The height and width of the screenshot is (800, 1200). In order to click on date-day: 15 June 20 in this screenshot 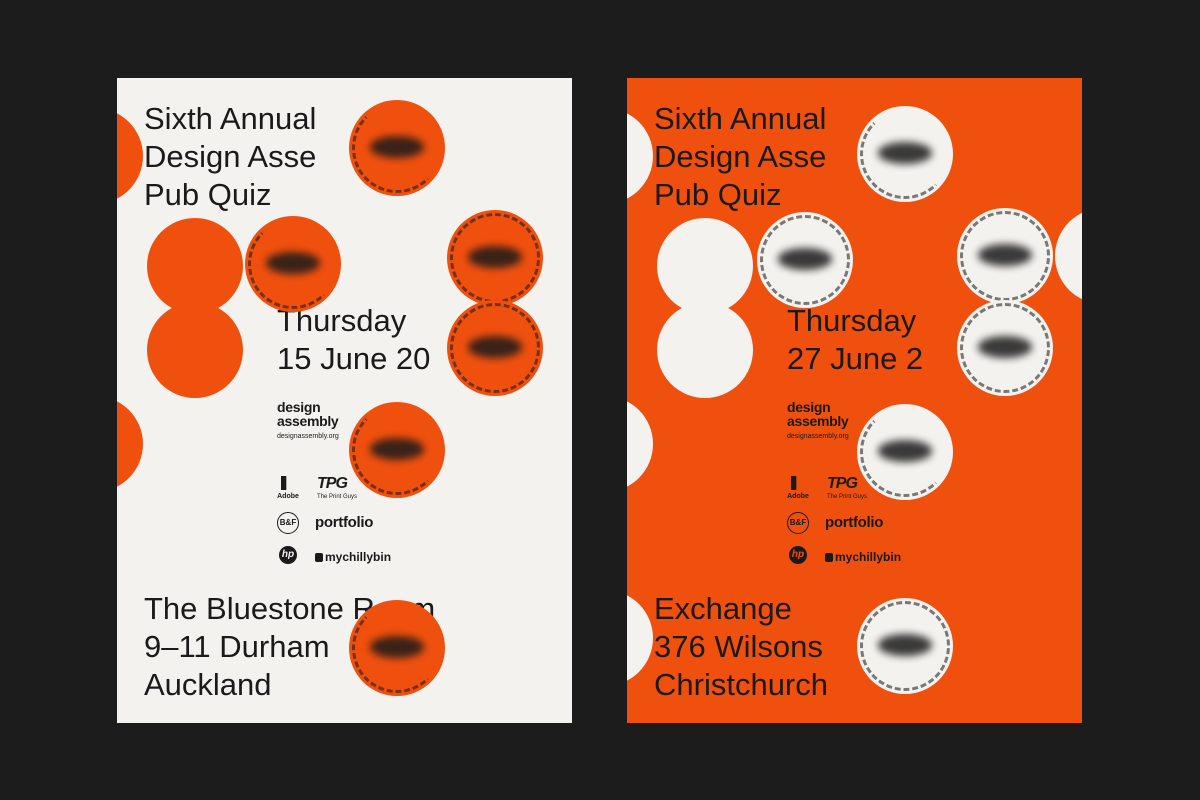, I will do `click(354, 358)`.